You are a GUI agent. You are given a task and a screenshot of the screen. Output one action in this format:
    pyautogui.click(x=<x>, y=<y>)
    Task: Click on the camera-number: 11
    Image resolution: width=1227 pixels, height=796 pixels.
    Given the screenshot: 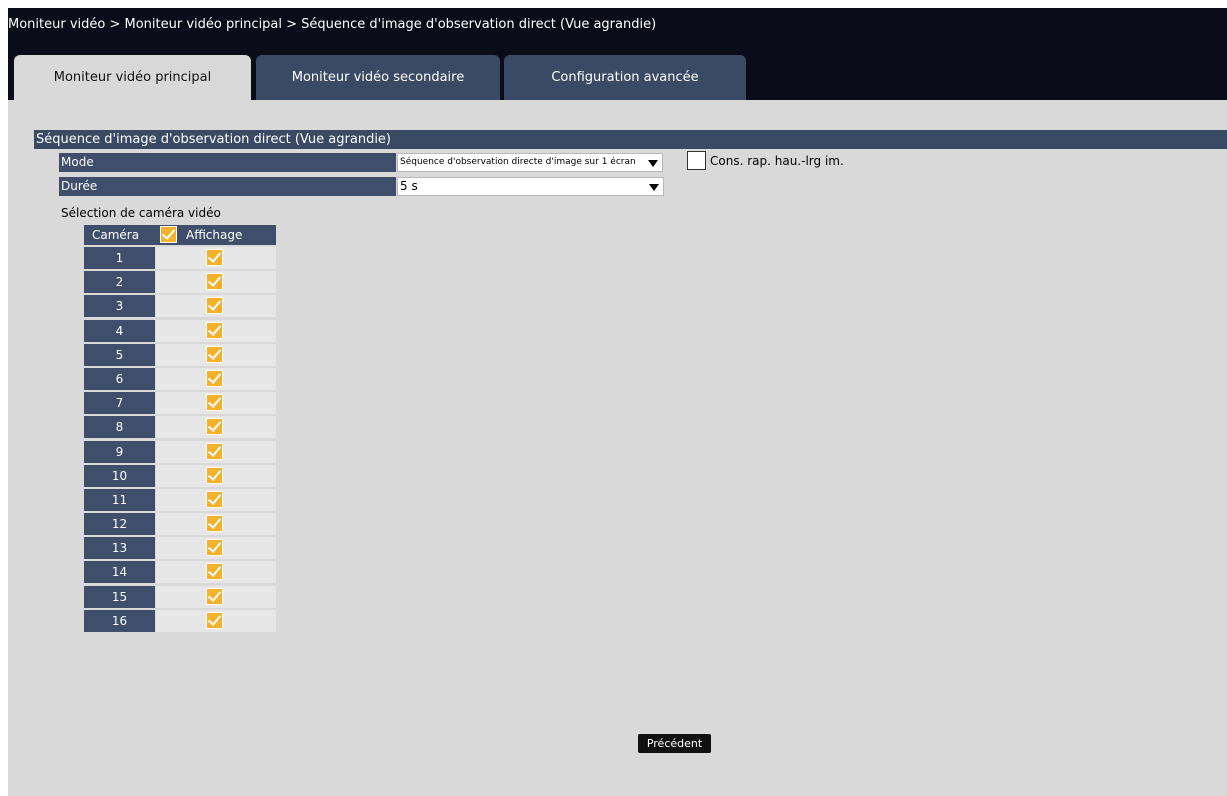 What is the action you would take?
    pyautogui.click(x=119, y=499)
    